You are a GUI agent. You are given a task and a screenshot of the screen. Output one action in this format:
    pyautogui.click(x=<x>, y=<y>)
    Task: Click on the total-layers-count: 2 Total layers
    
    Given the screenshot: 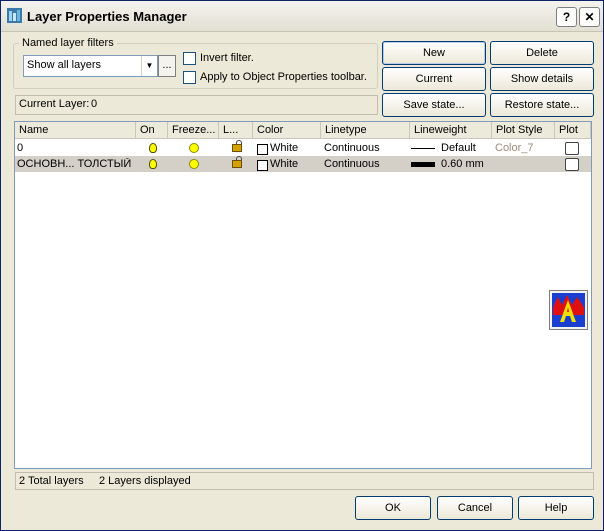 What is the action you would take?
    pyautogui.click(x=51, y=481)
    